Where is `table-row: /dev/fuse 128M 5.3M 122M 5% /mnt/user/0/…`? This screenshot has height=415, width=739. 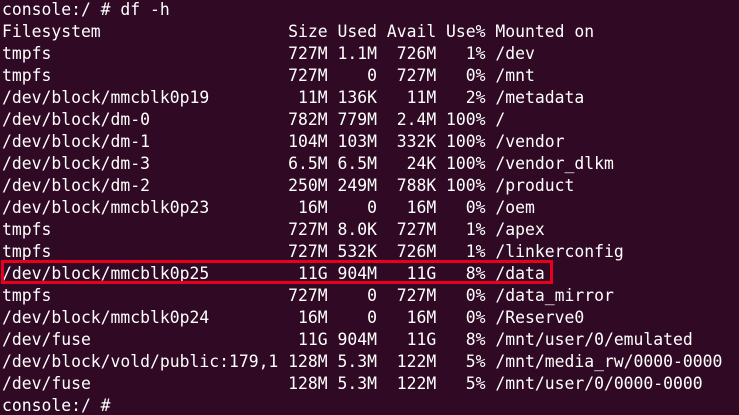 table-row: /dev/fuse 128M 5.3M 122M 5% /mnt/user/0/… is located at coordinates (352, 383).